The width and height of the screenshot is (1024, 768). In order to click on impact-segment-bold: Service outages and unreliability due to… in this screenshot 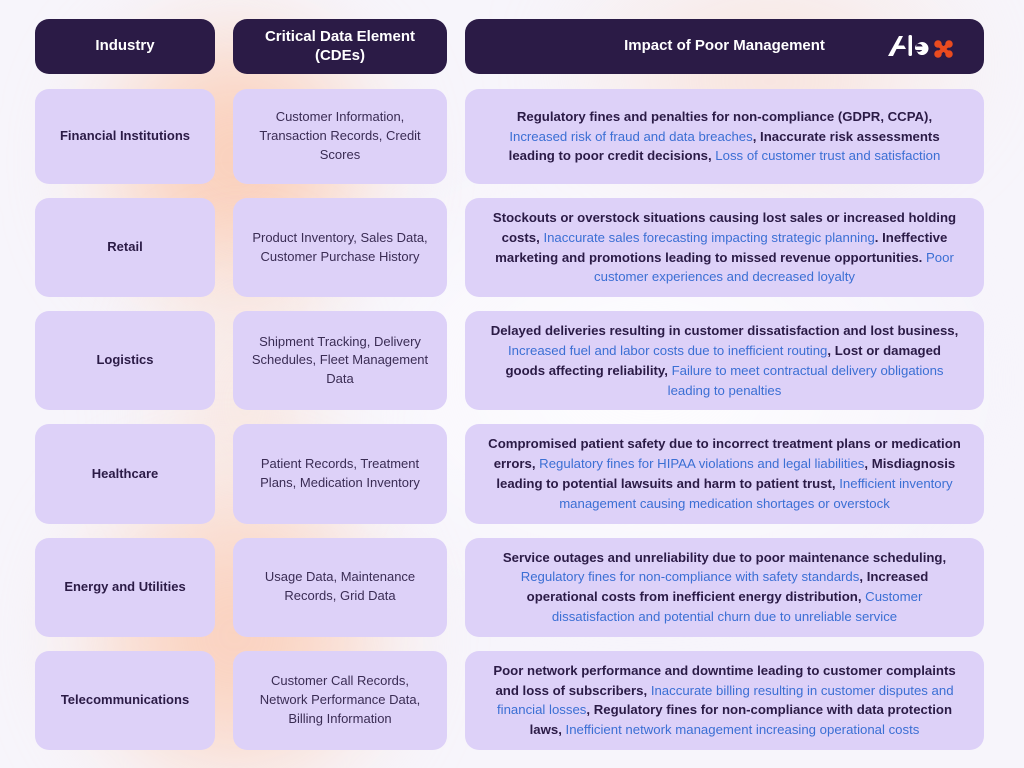, I will do `click(722, 557)`.